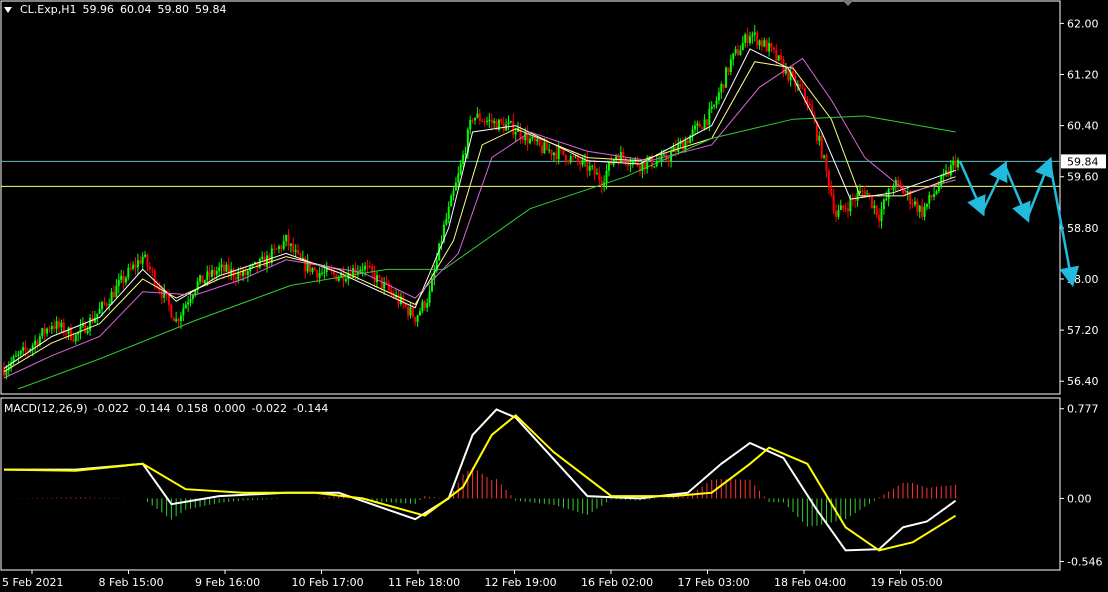  What do you see at coordinates (617, 582) in the screenshot?
I see `time-tick-label: 16 Feb 02:00` at bounding box center [617, 582].